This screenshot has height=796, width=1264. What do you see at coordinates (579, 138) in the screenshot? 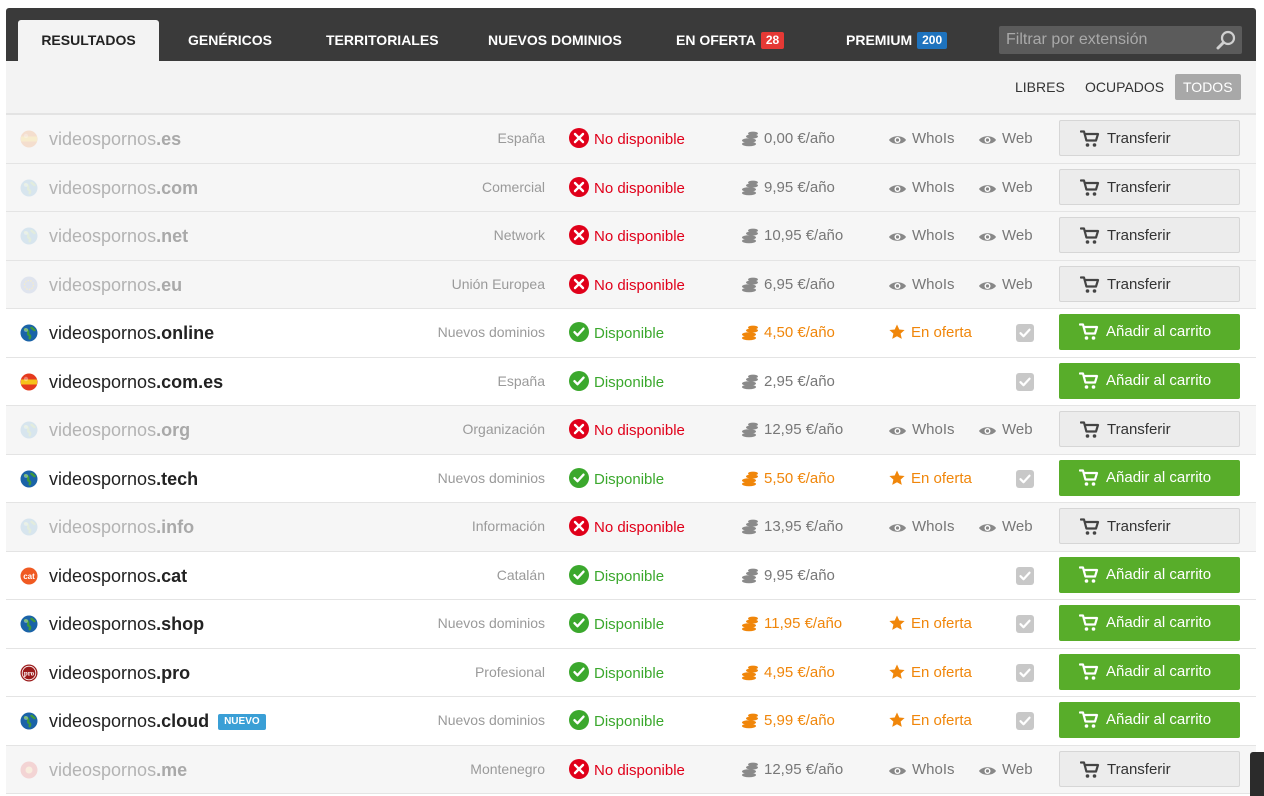
I see `x-circle-icon` at bounding box center [579, 138].